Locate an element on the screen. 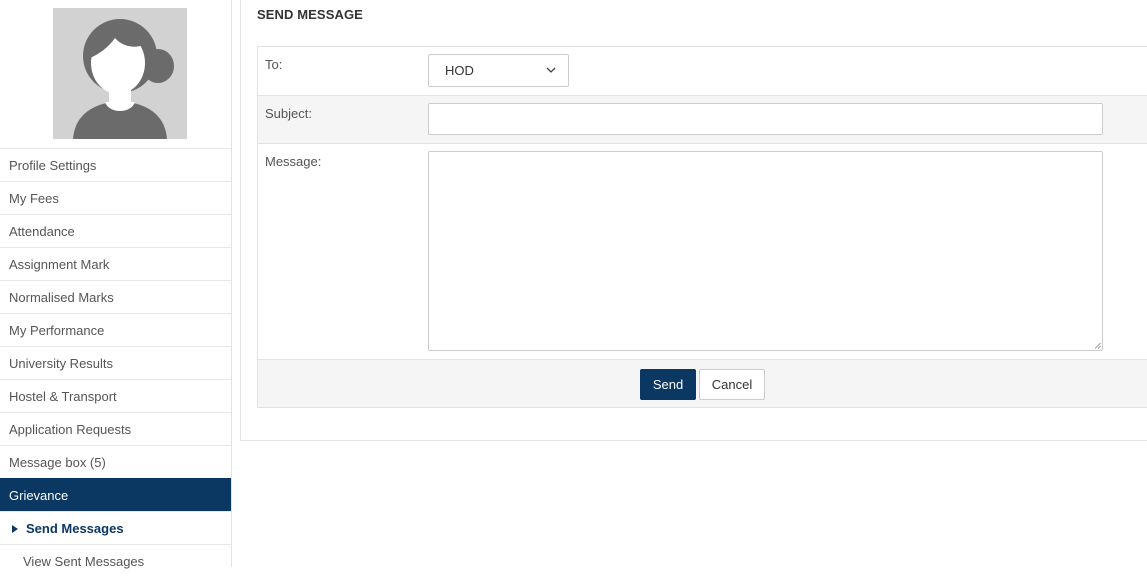 The height and width of the screenshot is (578, 1147). sidebar-item-label: My Performance is located at coordinates (57, 330).